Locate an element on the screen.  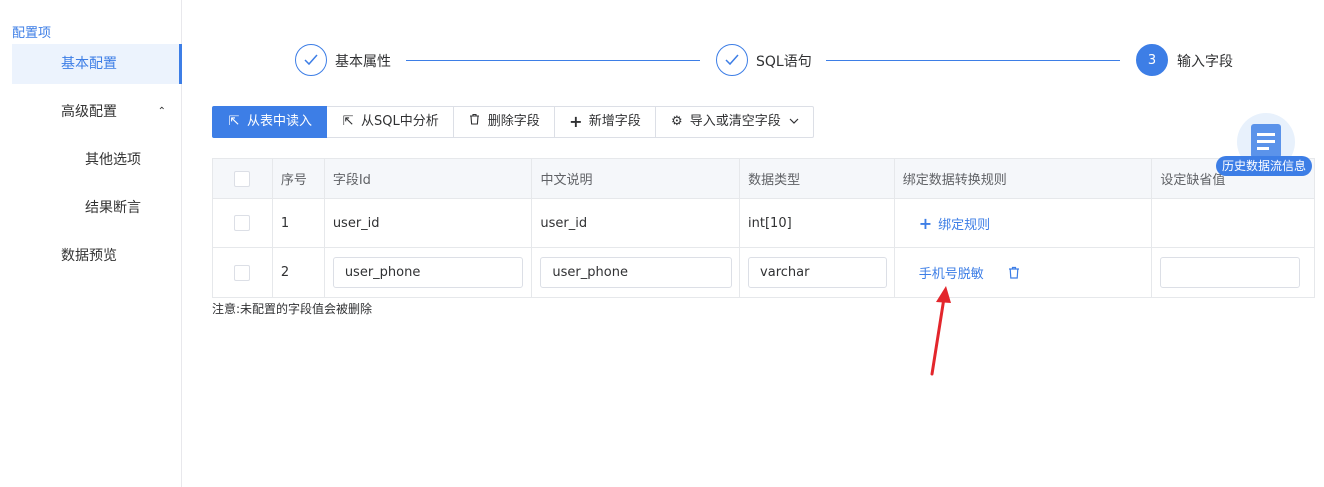
table-header-row: 序号 字段Id 中文说明 数据类型 绑定数据转换规则 设定缺省值 is located at coordinates (763, 179).